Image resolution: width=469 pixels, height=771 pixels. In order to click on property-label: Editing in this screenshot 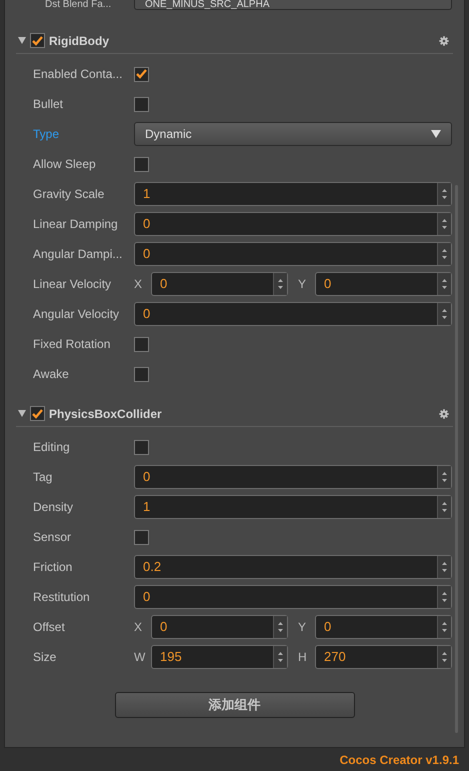, I will do `click(52, 447)`.